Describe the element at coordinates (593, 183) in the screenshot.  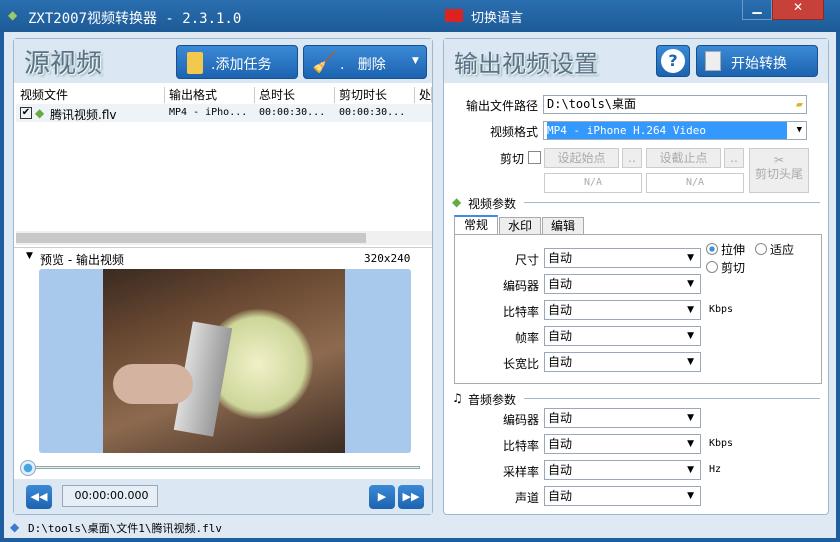
I see `start-time-value: N/A` at that location.